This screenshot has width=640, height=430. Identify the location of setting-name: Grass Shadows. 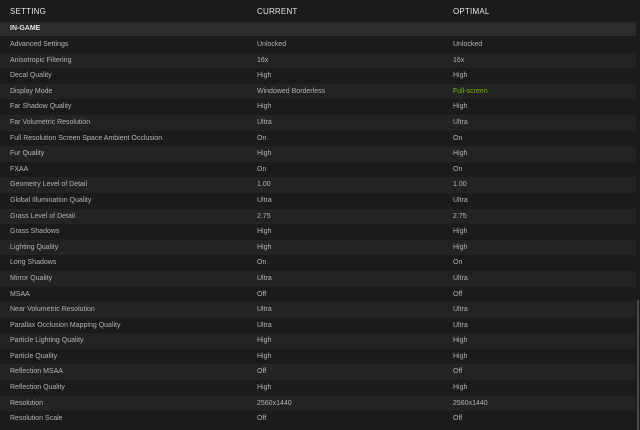
(35, 232).